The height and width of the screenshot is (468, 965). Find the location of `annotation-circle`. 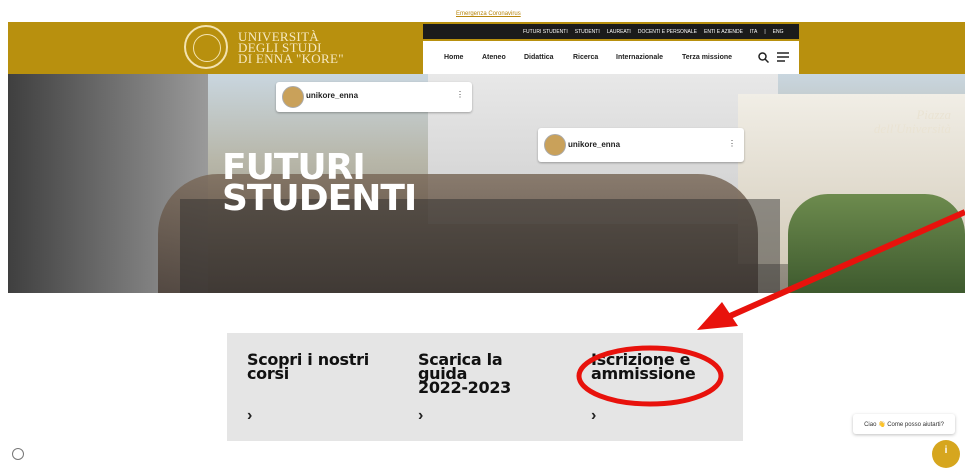

annotation-circle is located at coordinates (650, 376).